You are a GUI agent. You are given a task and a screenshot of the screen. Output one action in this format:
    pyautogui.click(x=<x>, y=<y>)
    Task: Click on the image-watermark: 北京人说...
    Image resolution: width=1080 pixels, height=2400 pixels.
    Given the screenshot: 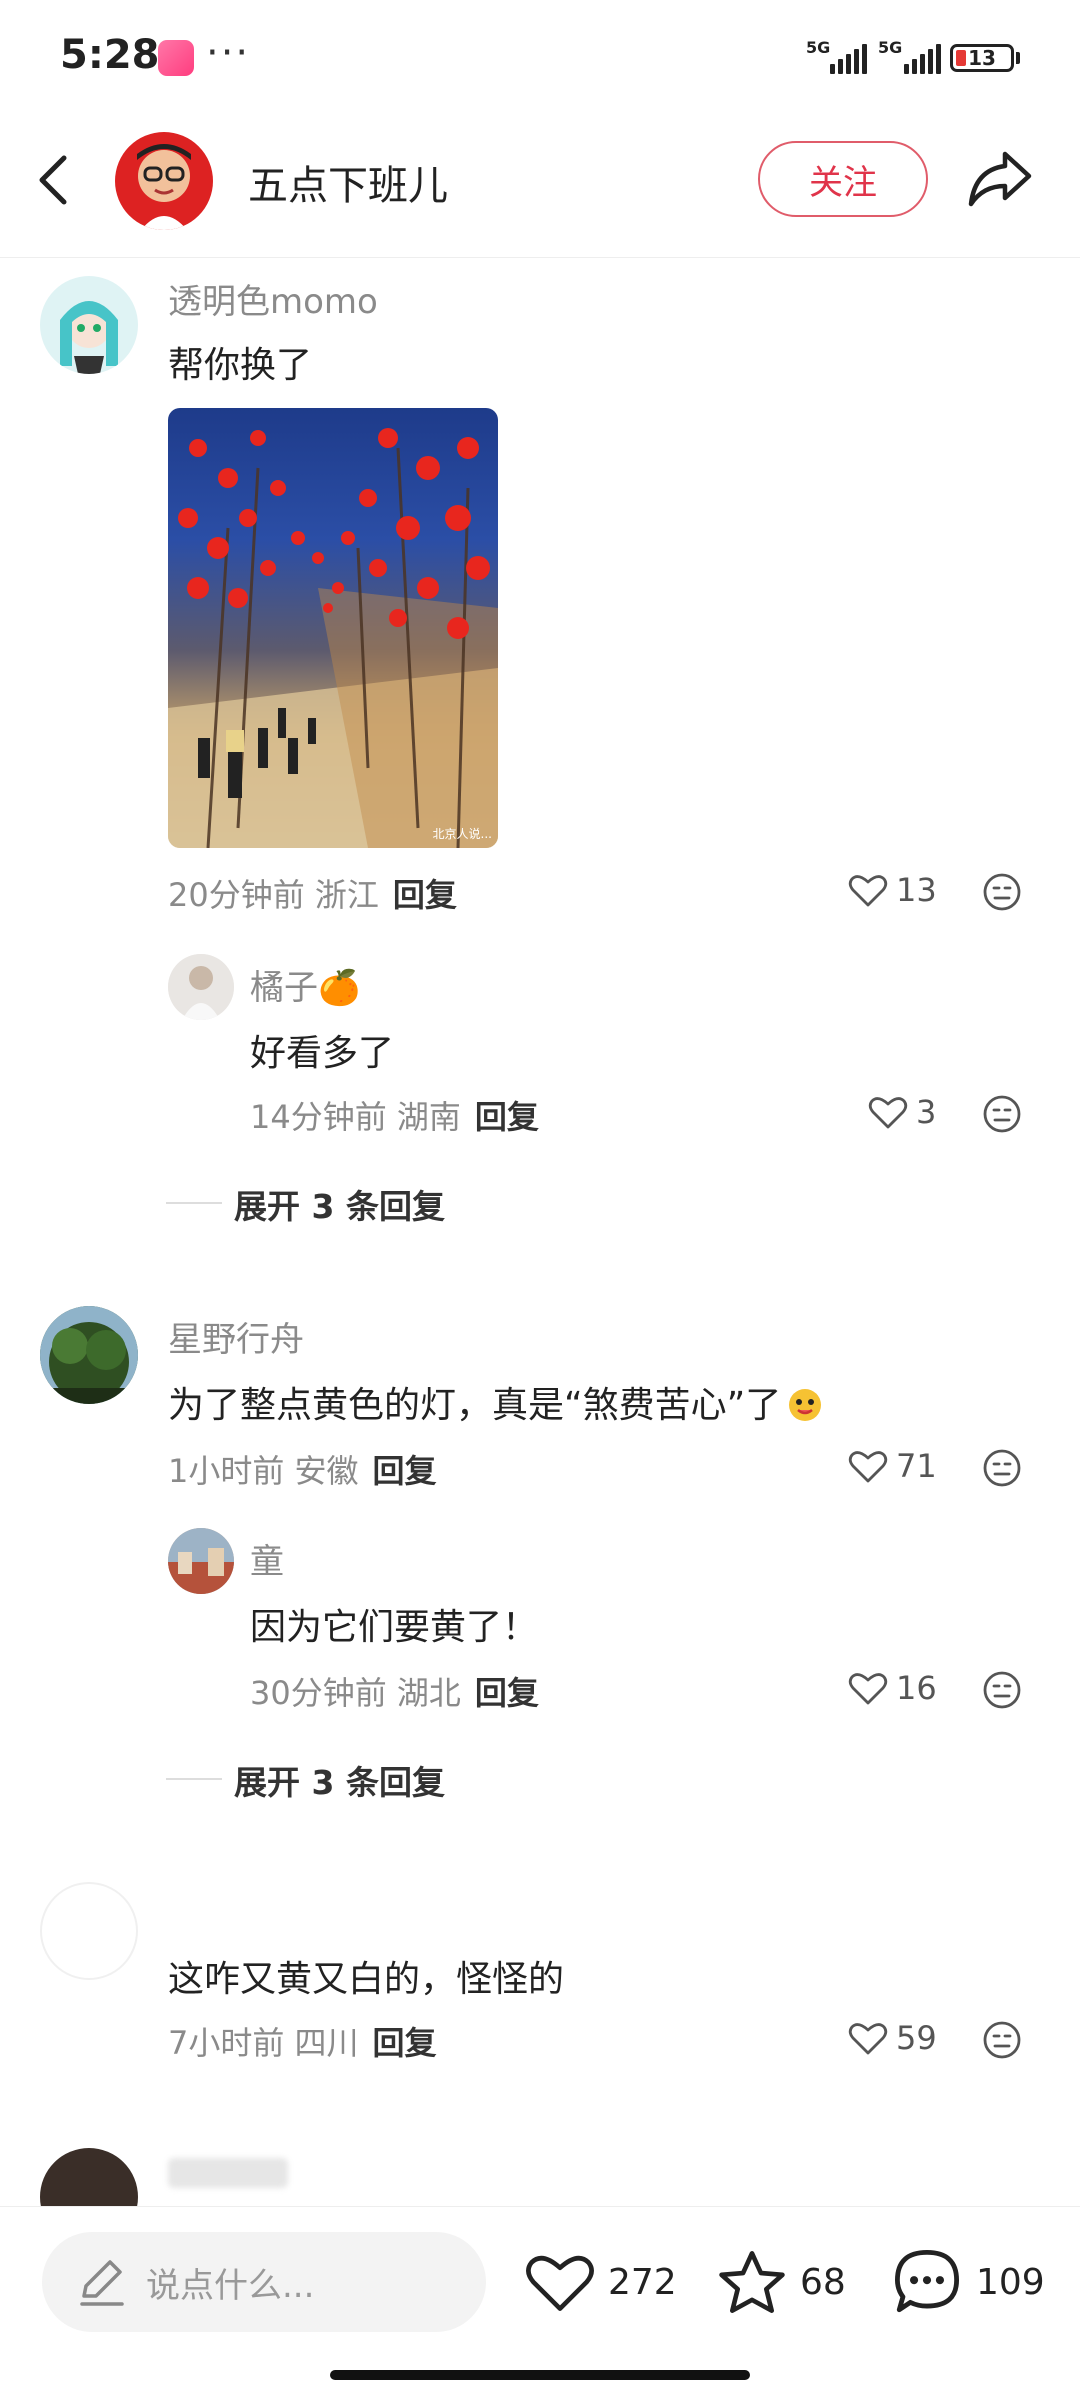 What is the action you would take?
    pyautogui.click(x=462, y=834)
    